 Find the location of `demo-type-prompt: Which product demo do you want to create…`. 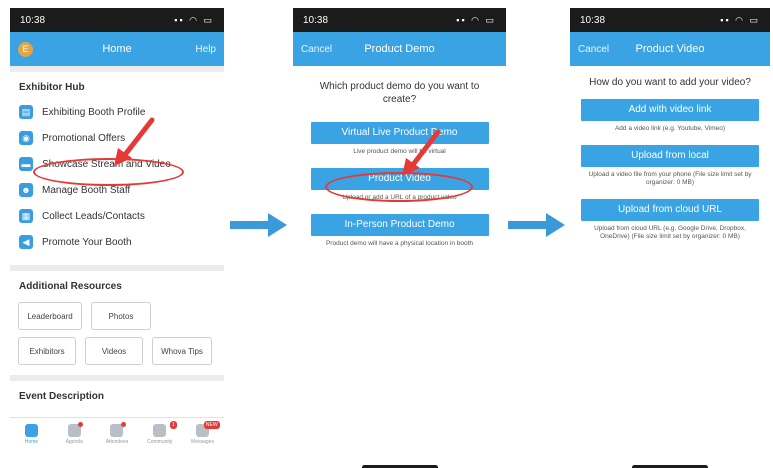

demo-type-prompt: Which product demo do you want to create… is located at coordinates (399, 93).